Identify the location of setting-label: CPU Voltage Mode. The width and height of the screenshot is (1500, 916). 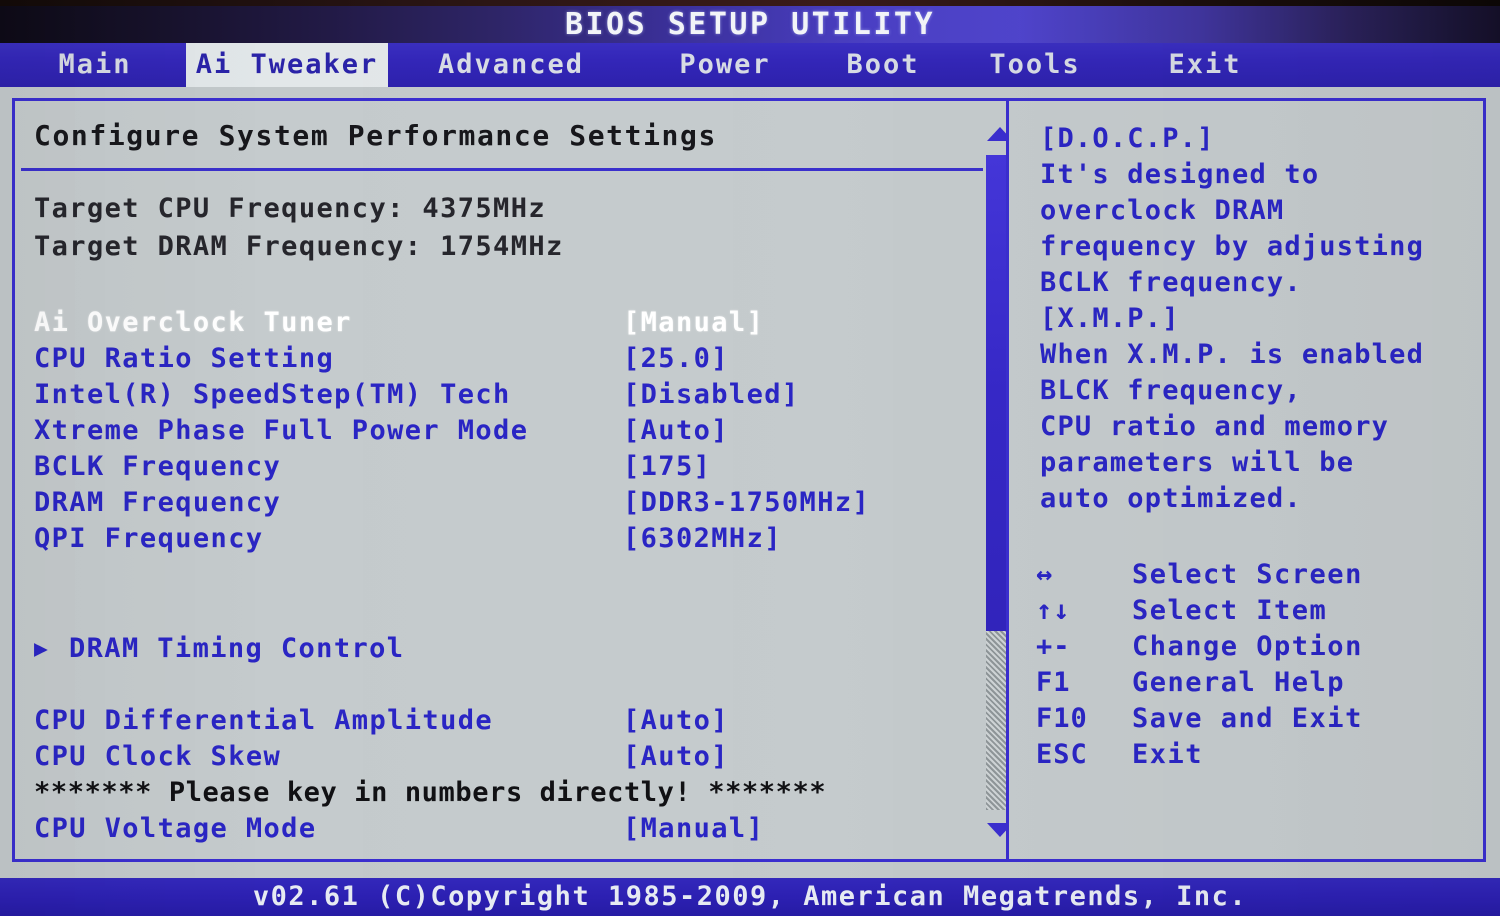
(175, 828).